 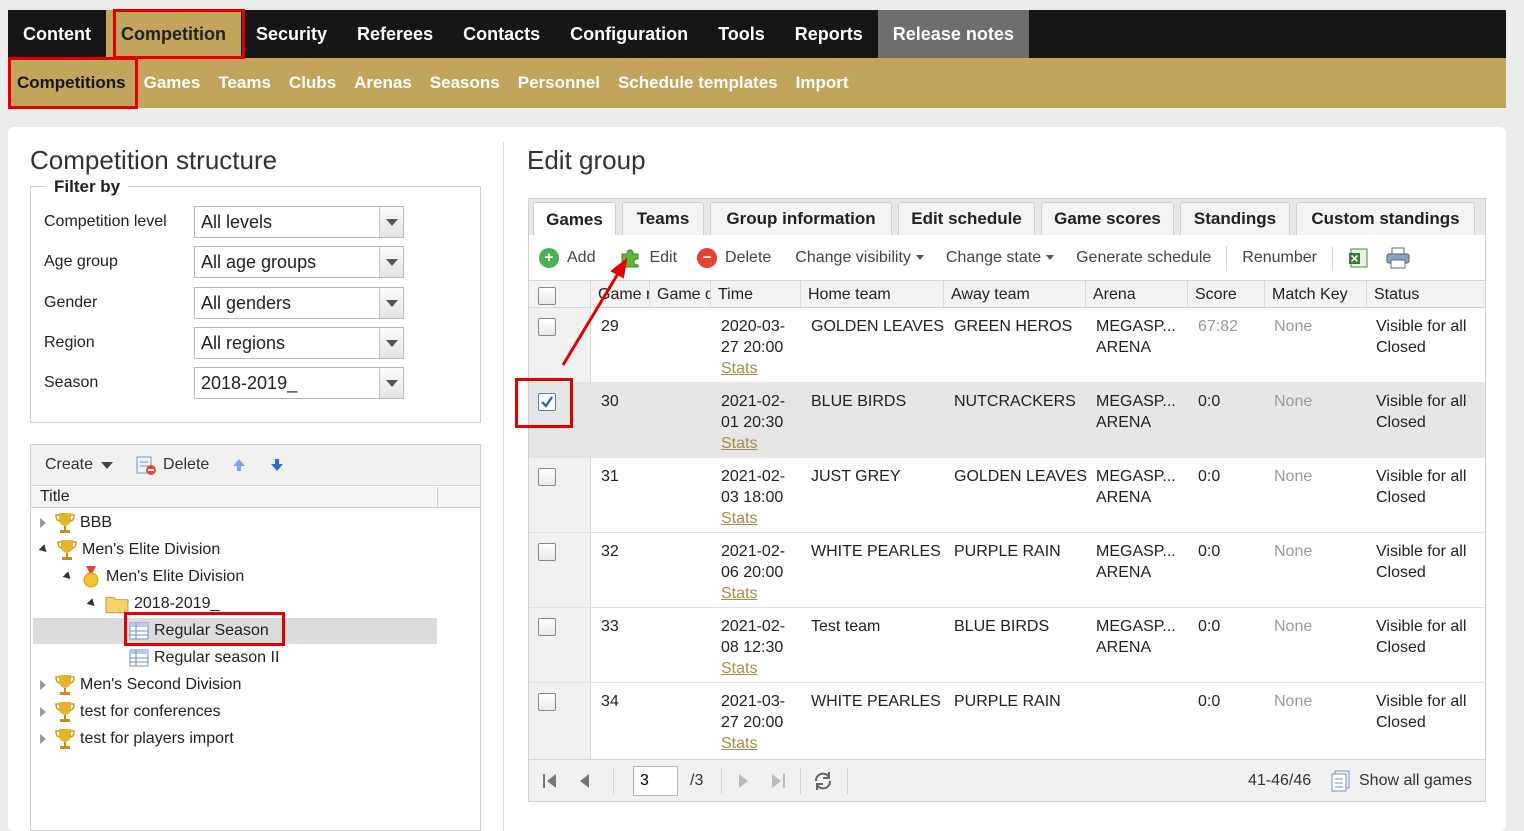 What do you see at coordinates (966, 218) in the screenshot?
I see `tab-edit-schedule: Edit schedule` at bounding box center [966, 218].